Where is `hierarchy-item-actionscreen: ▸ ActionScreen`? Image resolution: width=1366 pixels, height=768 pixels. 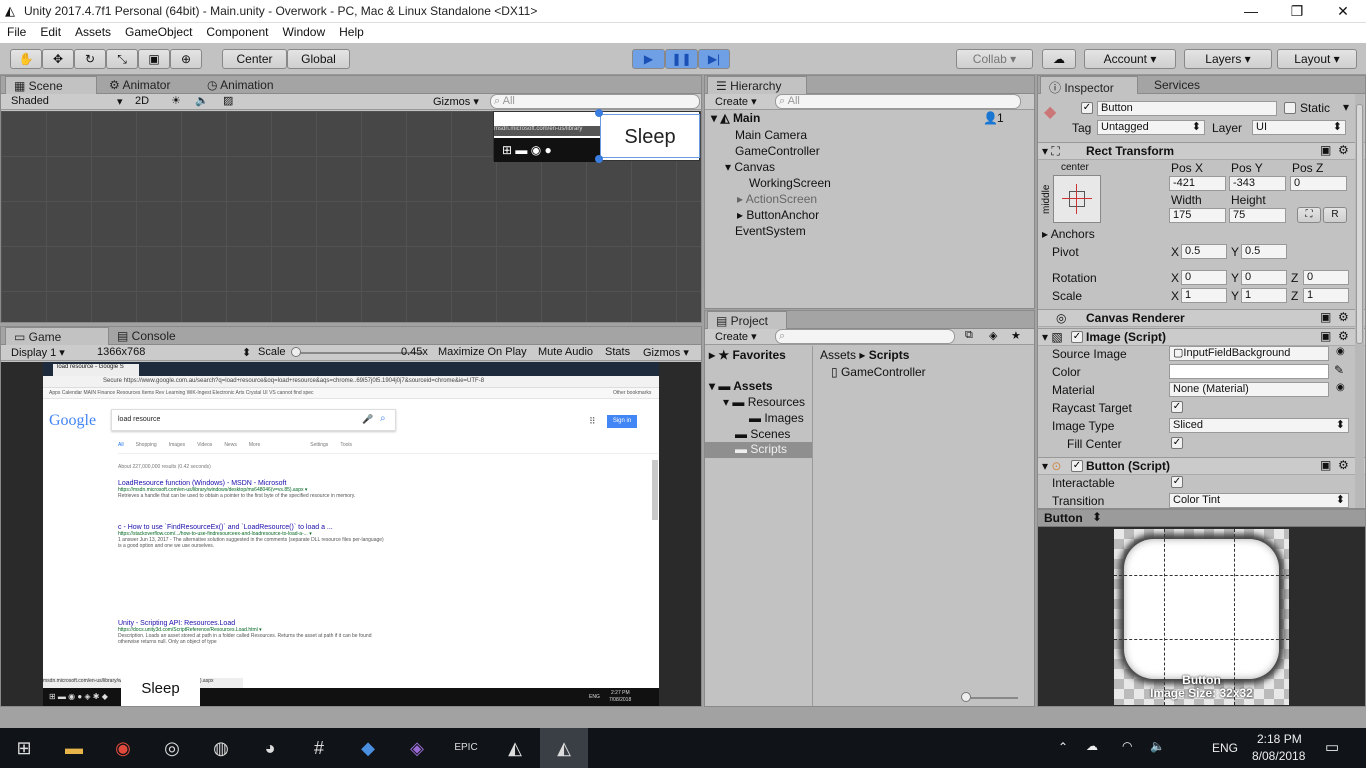 hierarchy-item-actionscreen: ▸ ActionScreen is located at coordinates (777, 199).